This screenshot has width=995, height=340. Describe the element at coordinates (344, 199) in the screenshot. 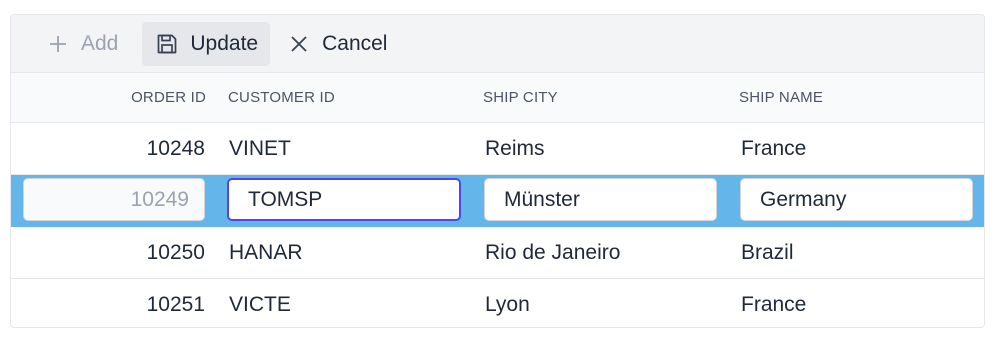

I see `customer-id-field: TOMSP` at that location.